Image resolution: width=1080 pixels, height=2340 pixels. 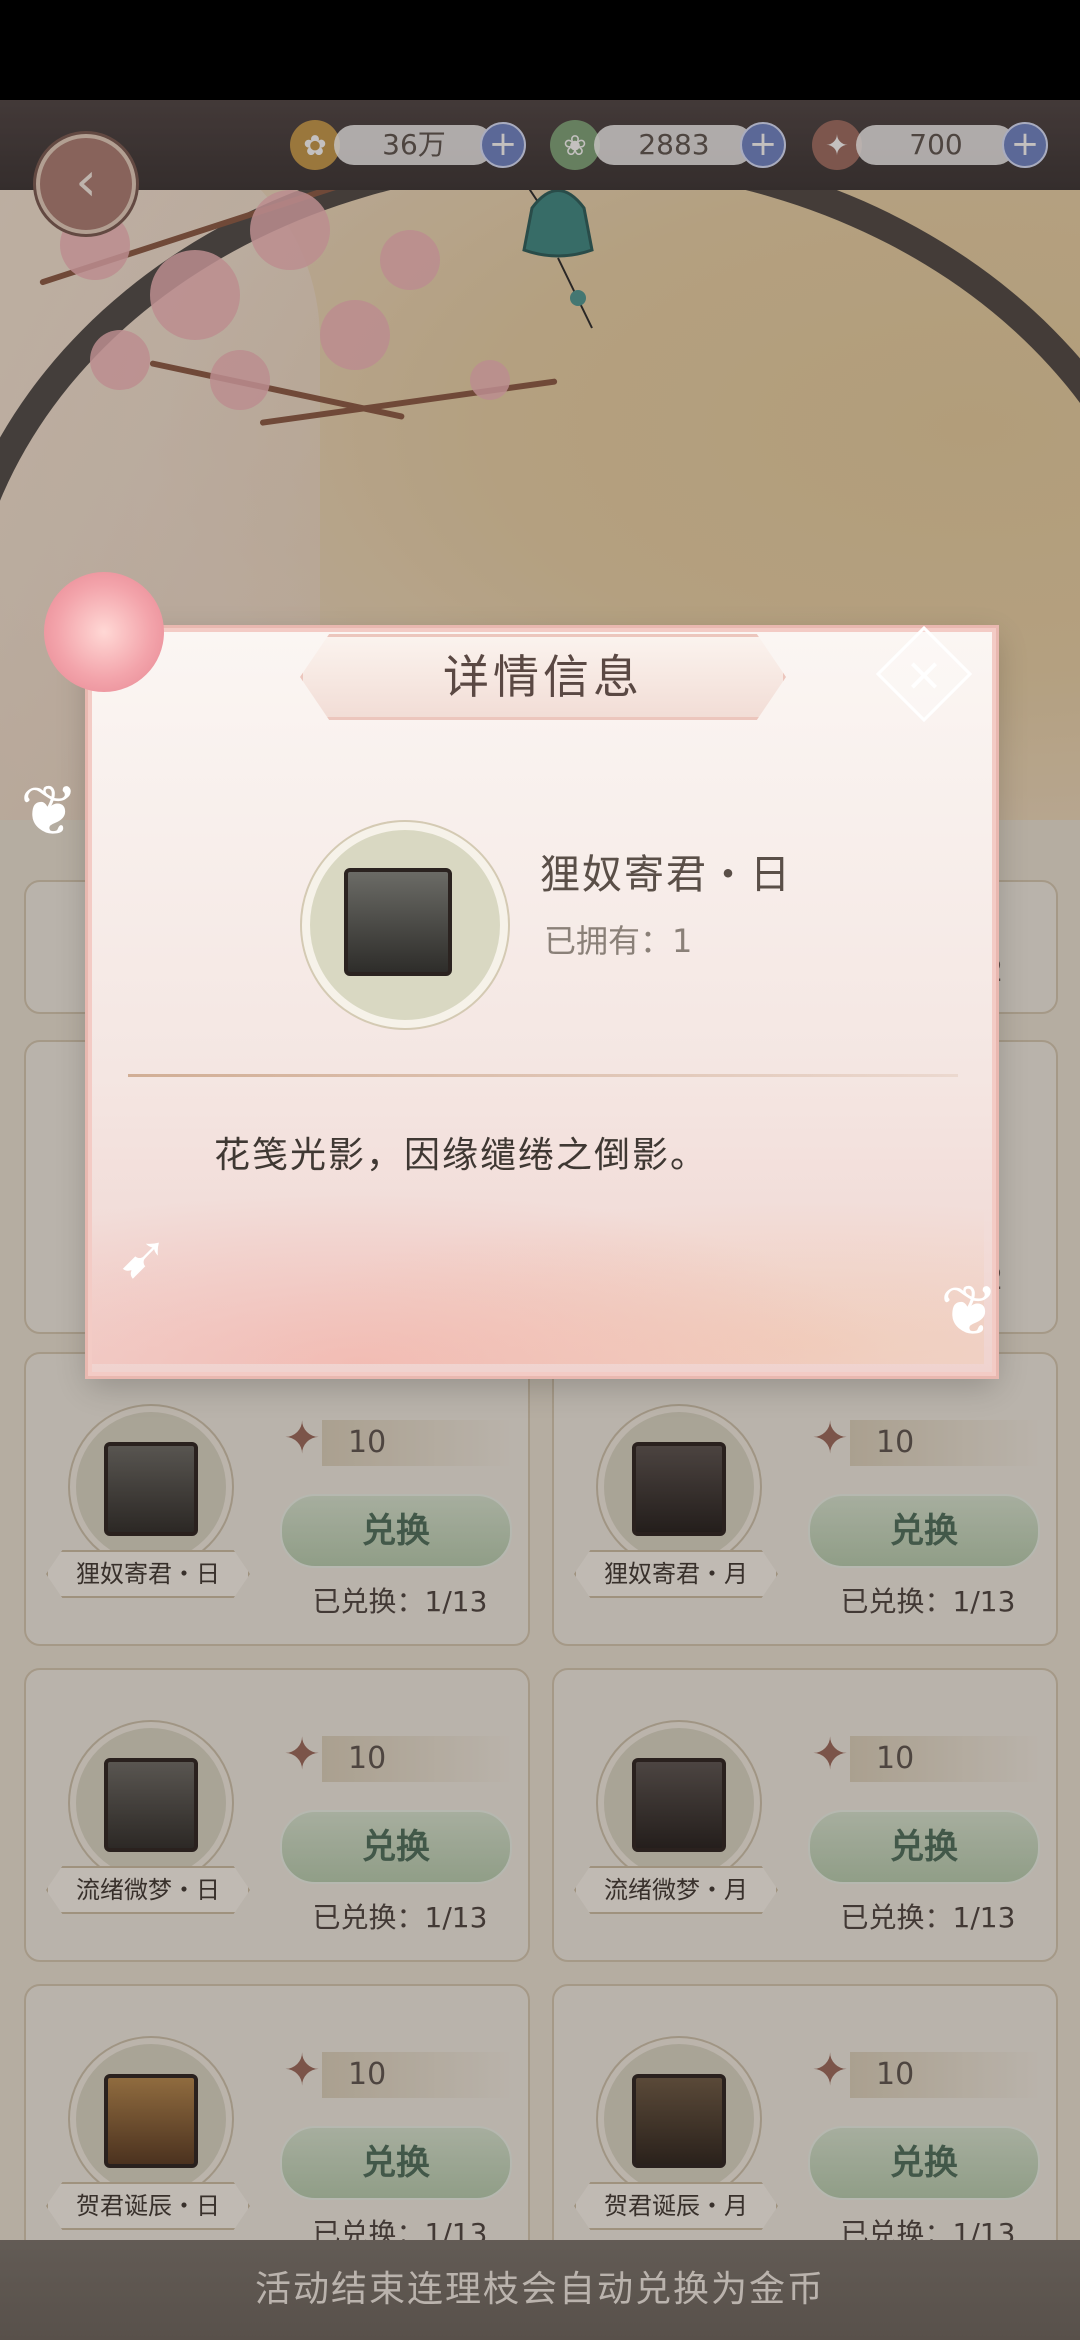 What do you see at coordinates (104, 632) in the screenshot?
I see `plum-blossom-icon` at bounding box center [104, 632].